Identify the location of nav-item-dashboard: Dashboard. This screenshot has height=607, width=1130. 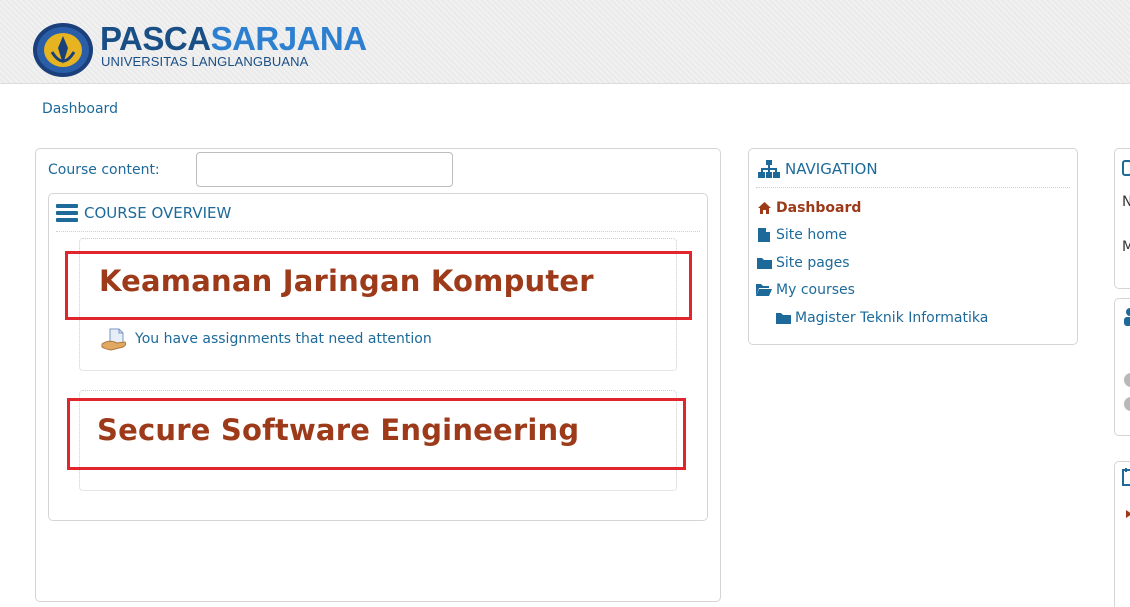
(808, 208).